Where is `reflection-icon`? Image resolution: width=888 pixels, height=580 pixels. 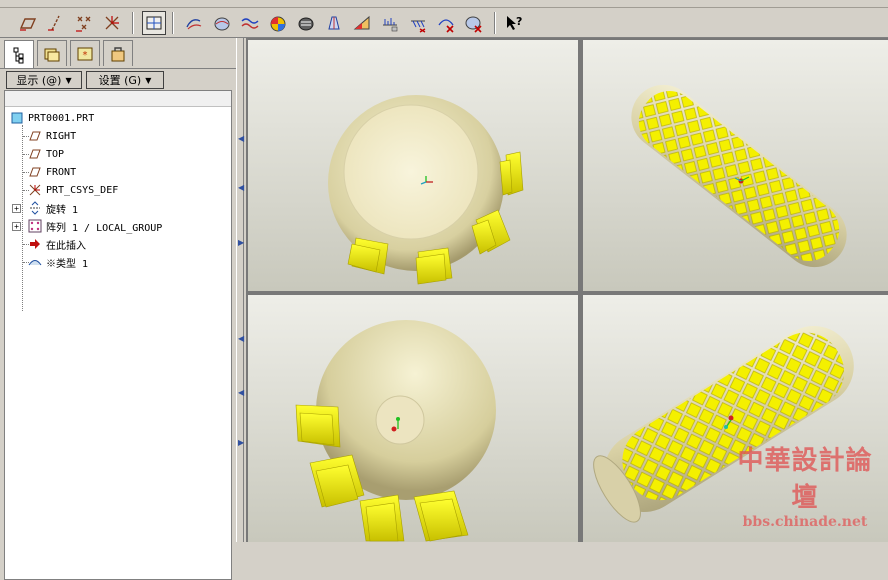 reflection-icon is located at coordinates (306, 23).